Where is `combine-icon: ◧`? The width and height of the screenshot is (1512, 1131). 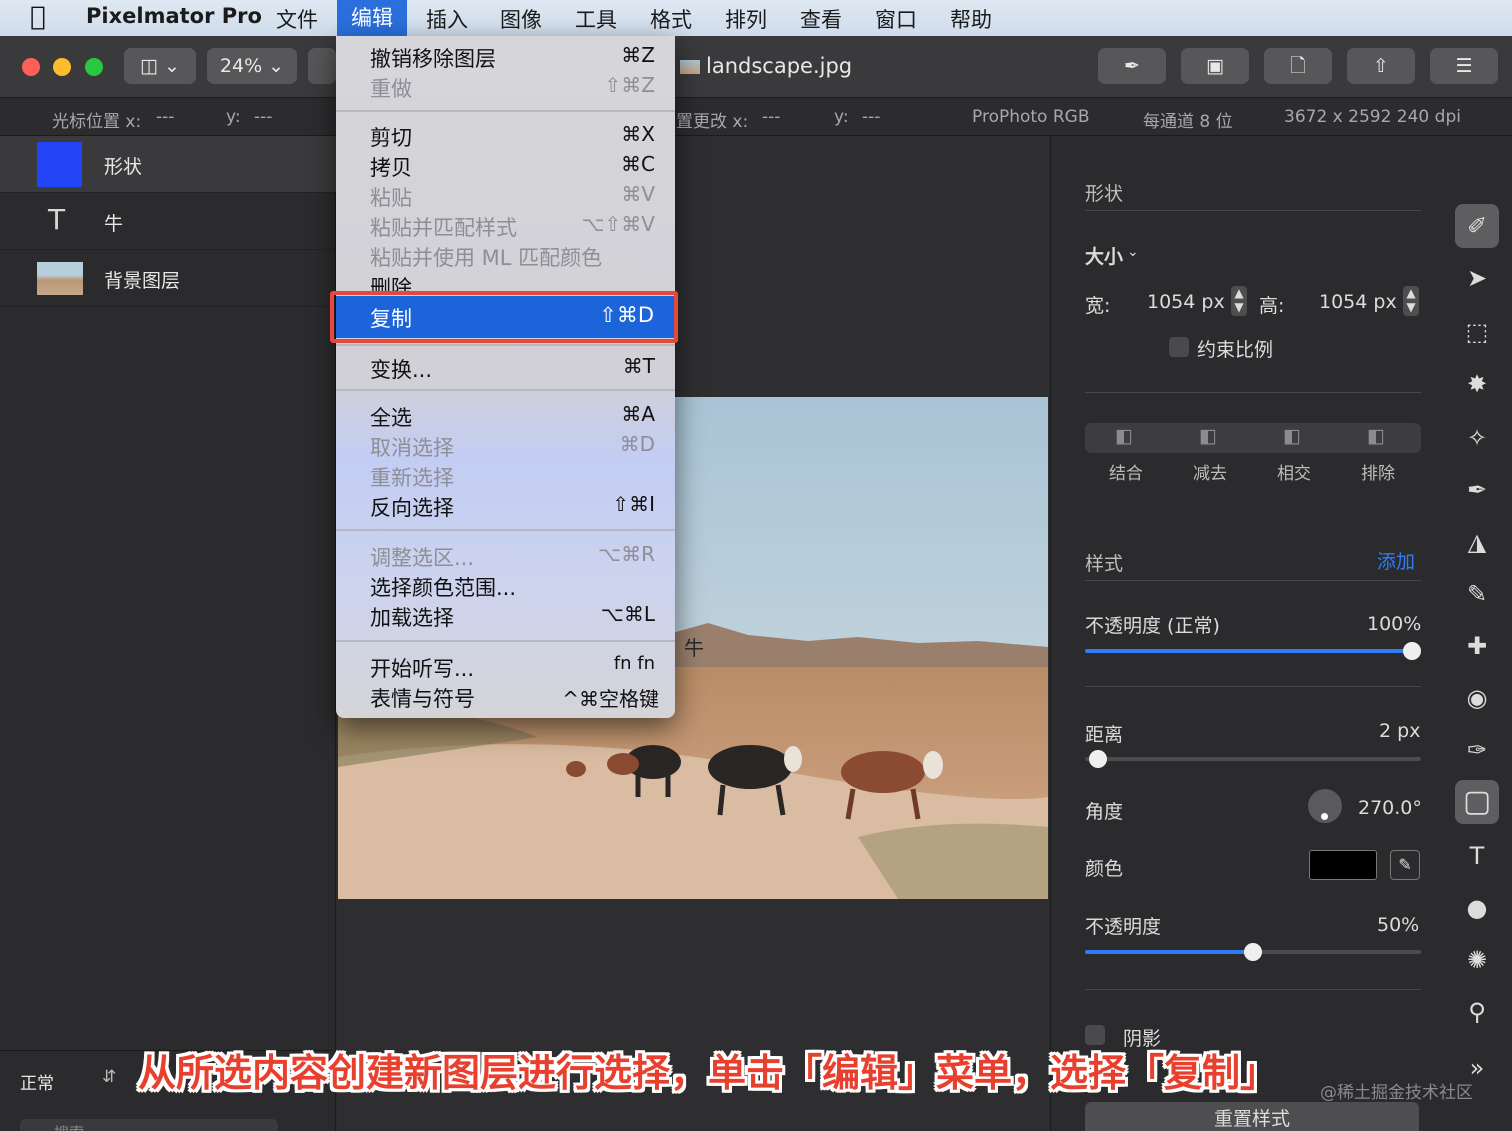
combine-icon: ◧ is located at coordinates (1124, 436).